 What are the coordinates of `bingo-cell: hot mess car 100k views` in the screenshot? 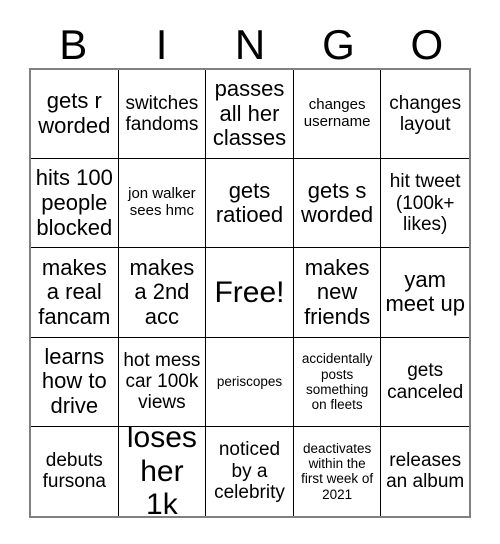 It's located at (162, 382).